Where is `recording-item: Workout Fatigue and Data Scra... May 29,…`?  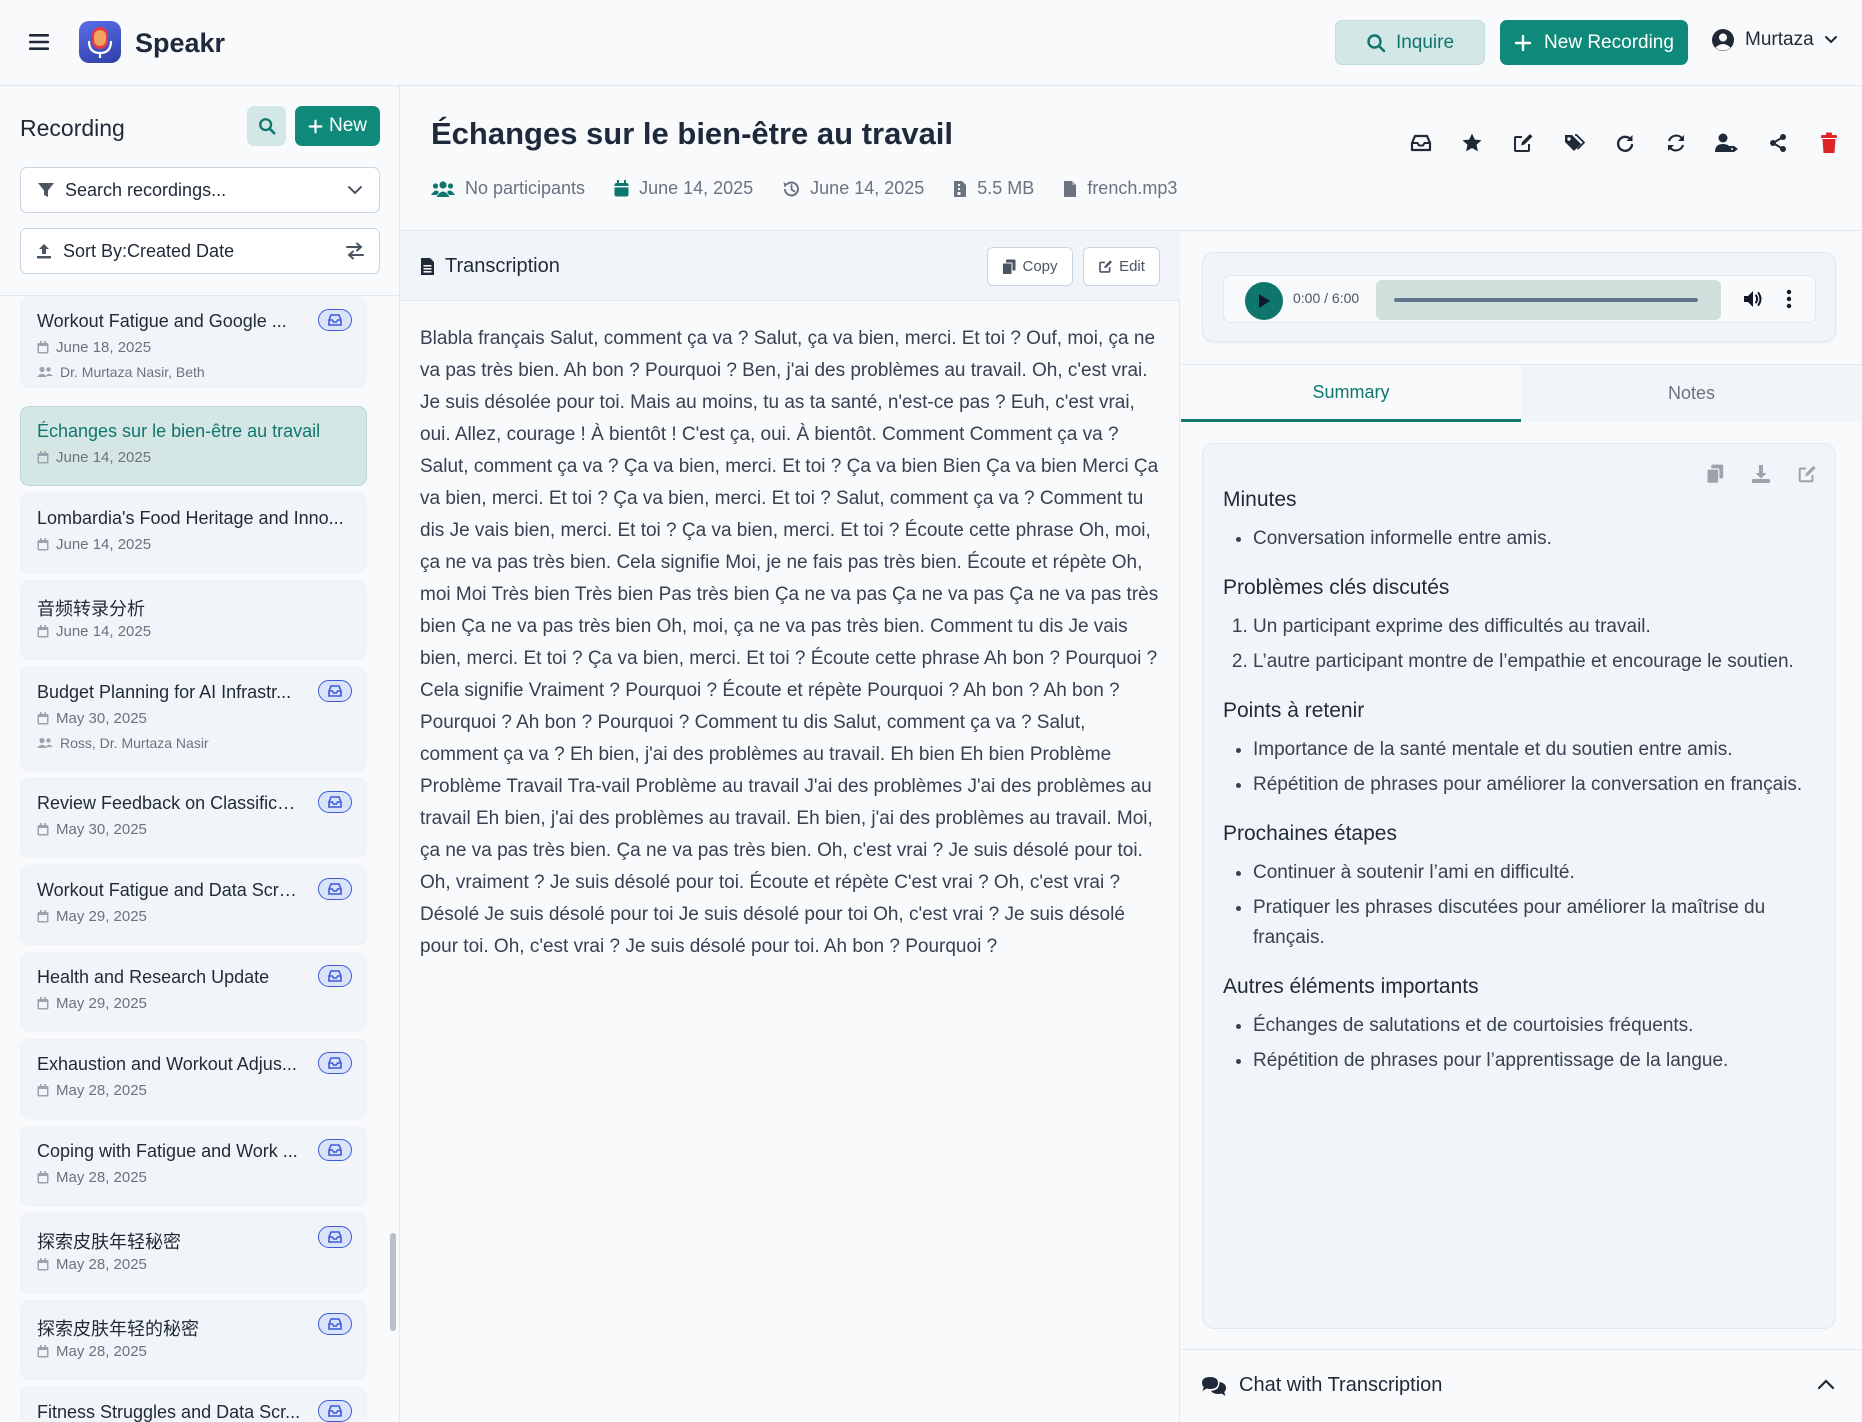
recording-item: Workout Fatigue and Data Scra... May 29,… is located at coordinates (193, 905).